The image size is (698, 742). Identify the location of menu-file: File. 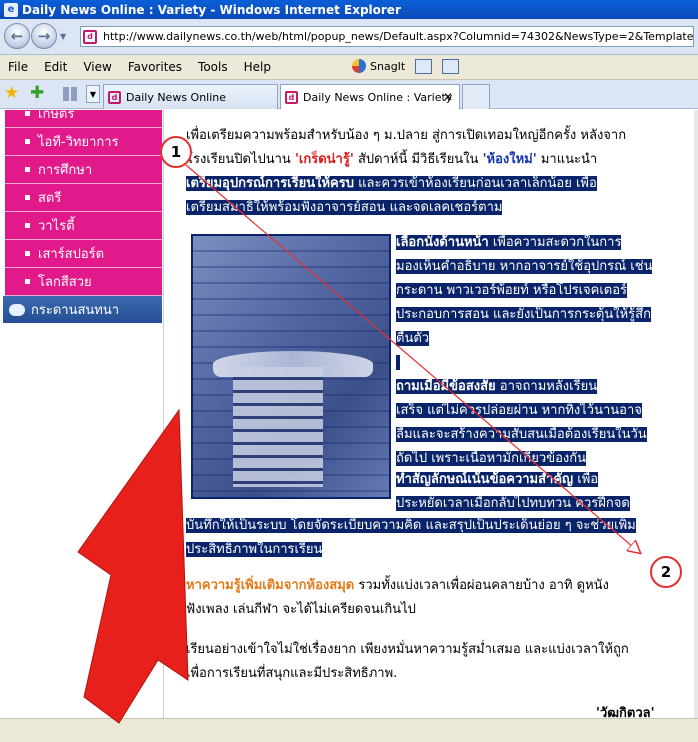
(18, 67).